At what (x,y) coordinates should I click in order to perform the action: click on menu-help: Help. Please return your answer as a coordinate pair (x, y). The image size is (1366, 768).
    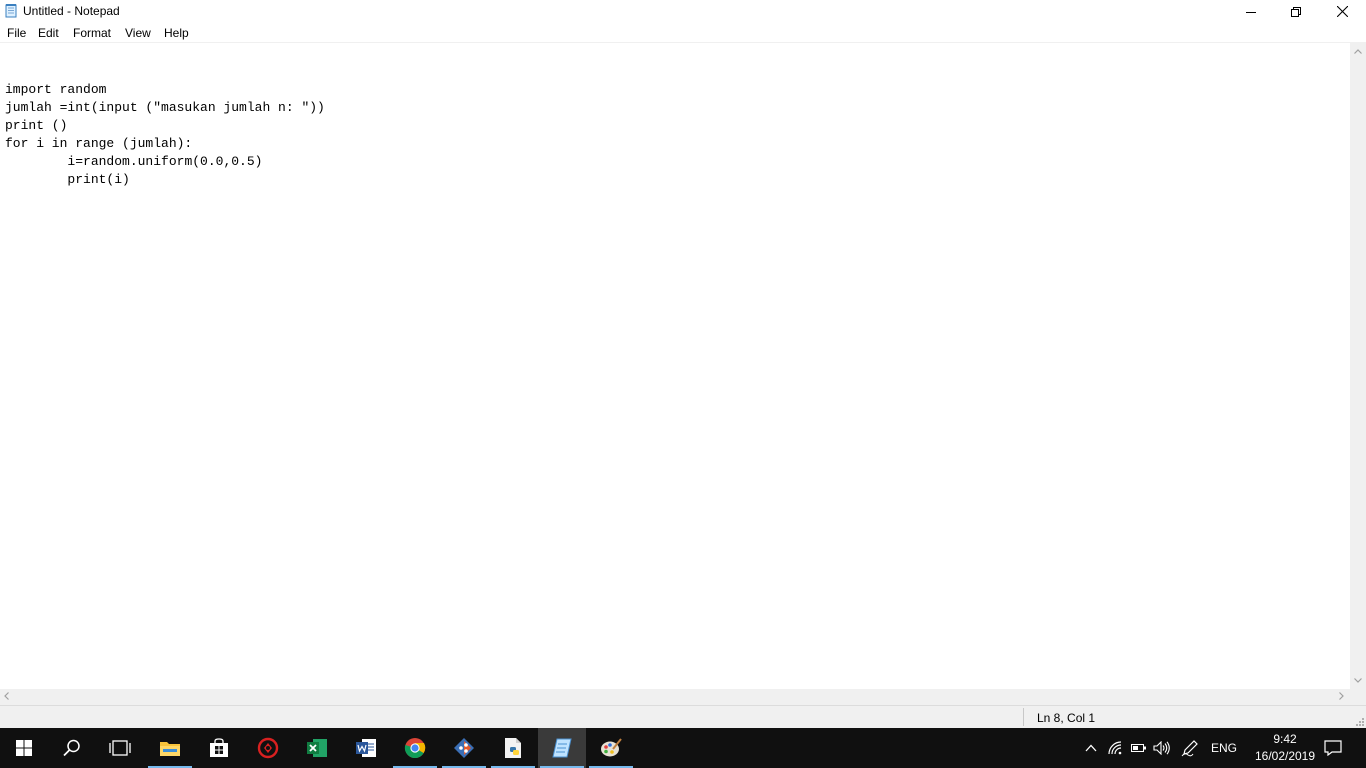
    Looking at the image, I should click on (176, 33).